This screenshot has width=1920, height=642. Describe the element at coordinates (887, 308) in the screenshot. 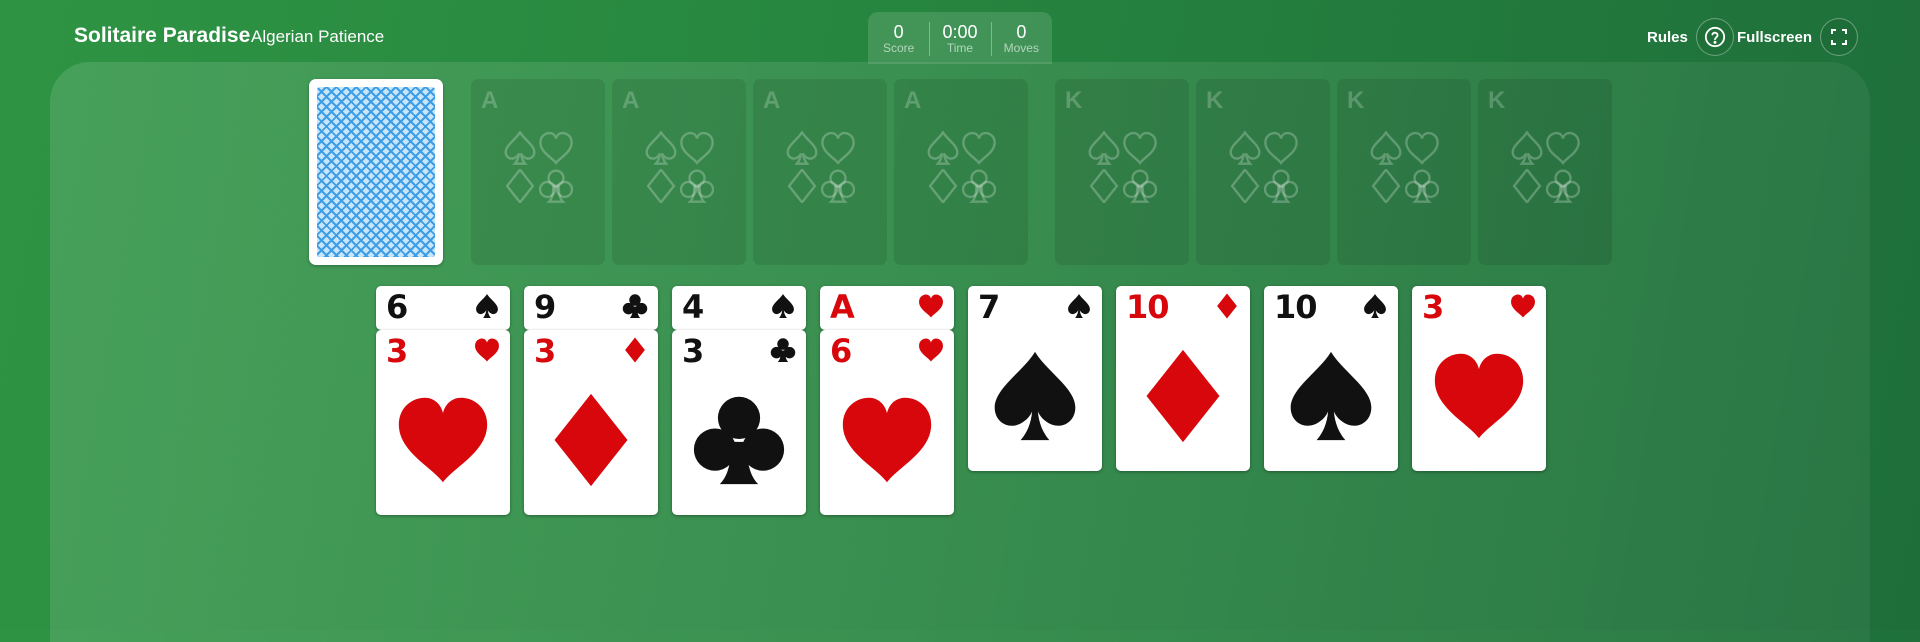

I see `playing-card: A` at that location.